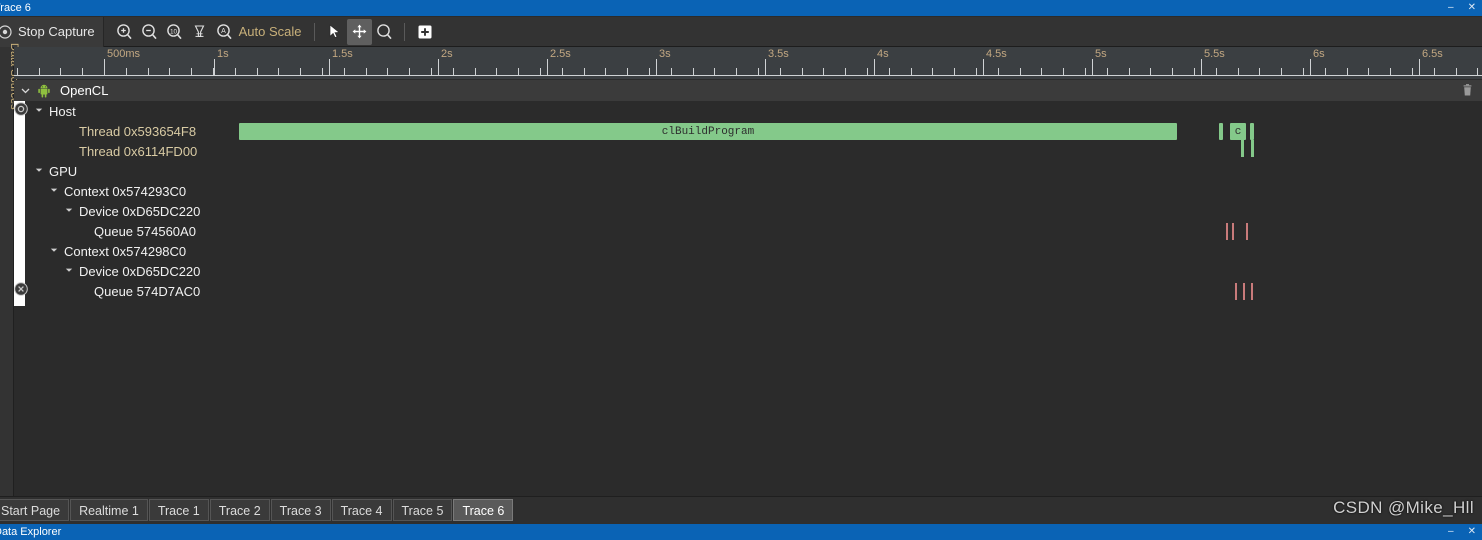  What do you see at coordinates (334, 32) in the screenshot?
I see `select-tool-button` at bounding box center [334, 32].